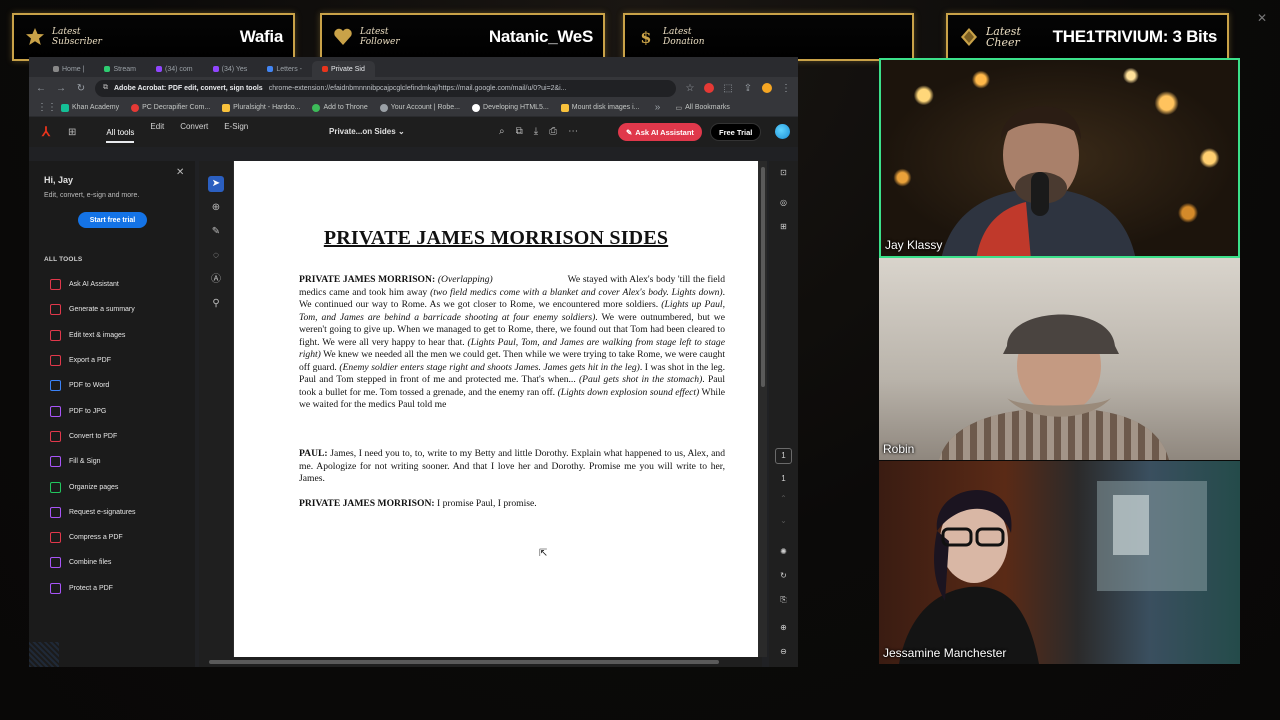 Image resolution: width=1280 pixels, height=720 pixels. I want to click on browser-tab: (34) Yes, so click(230, 69).